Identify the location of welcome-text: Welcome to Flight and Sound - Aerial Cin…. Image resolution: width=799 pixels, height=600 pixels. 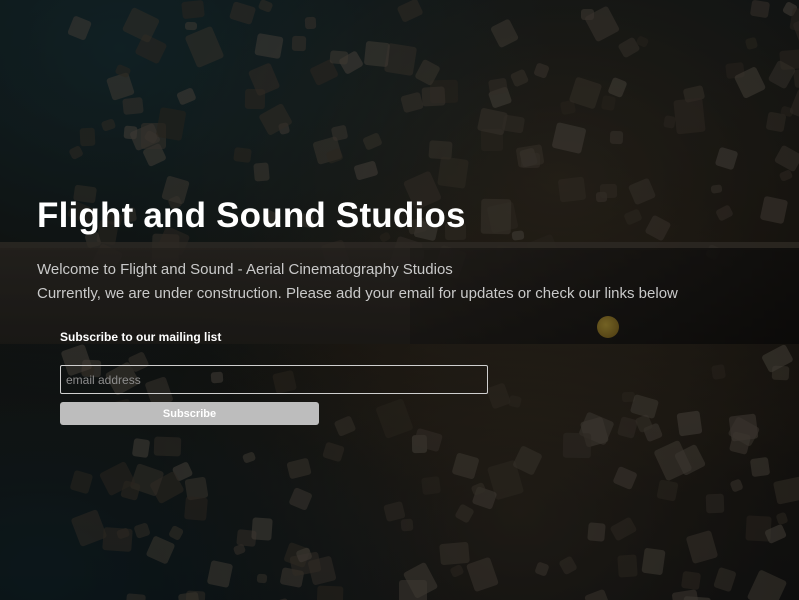
(245, 269).